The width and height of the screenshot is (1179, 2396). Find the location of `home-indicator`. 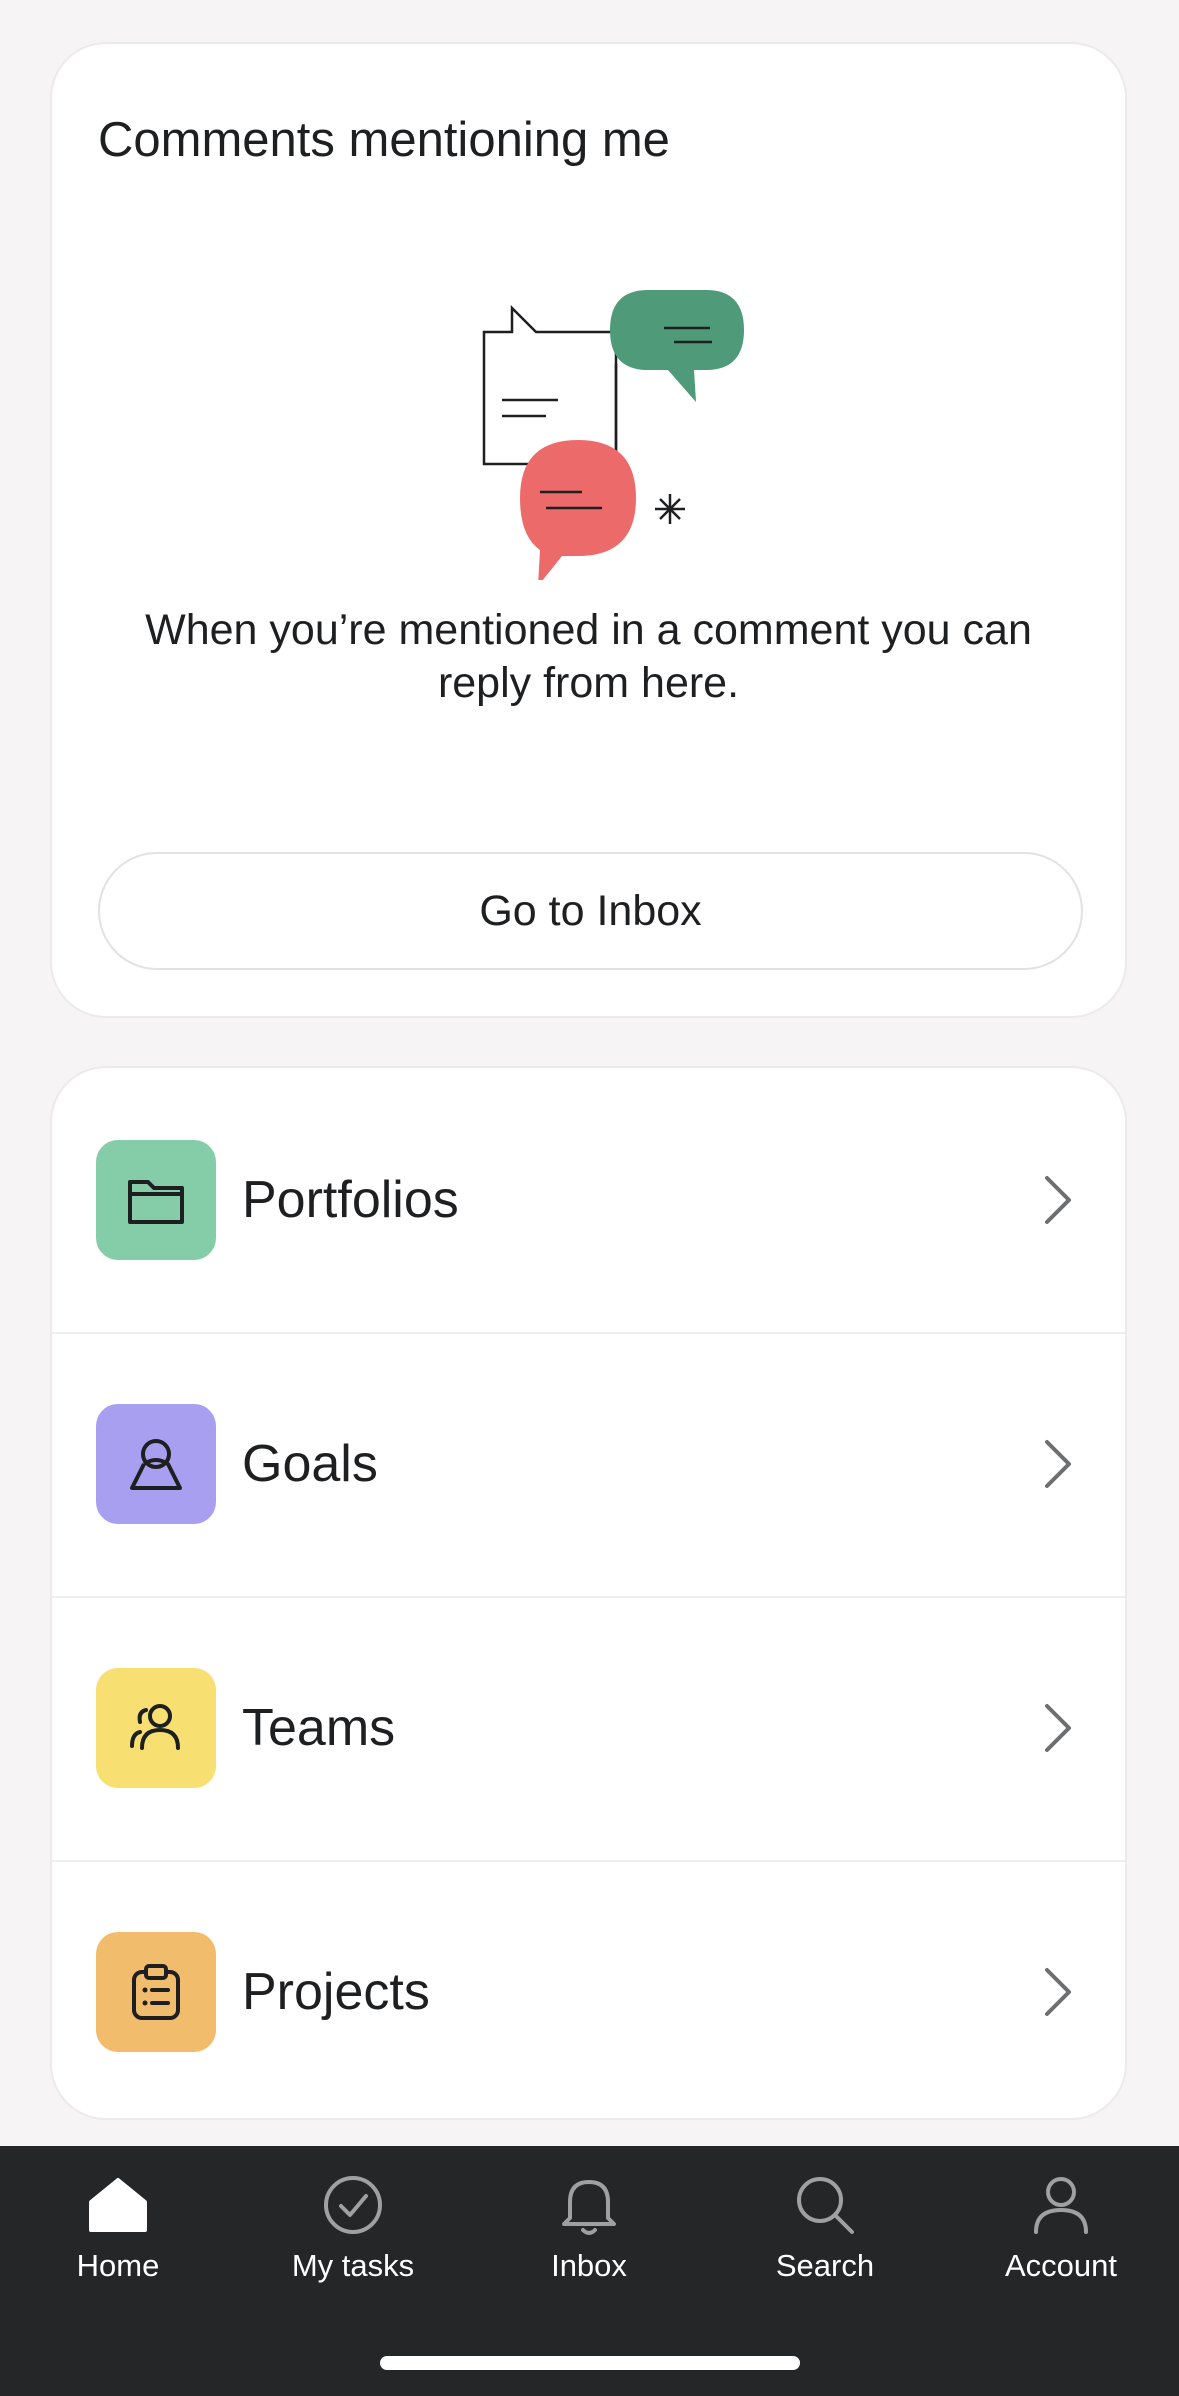

home-indicator is located at coordinates (590, 2363).